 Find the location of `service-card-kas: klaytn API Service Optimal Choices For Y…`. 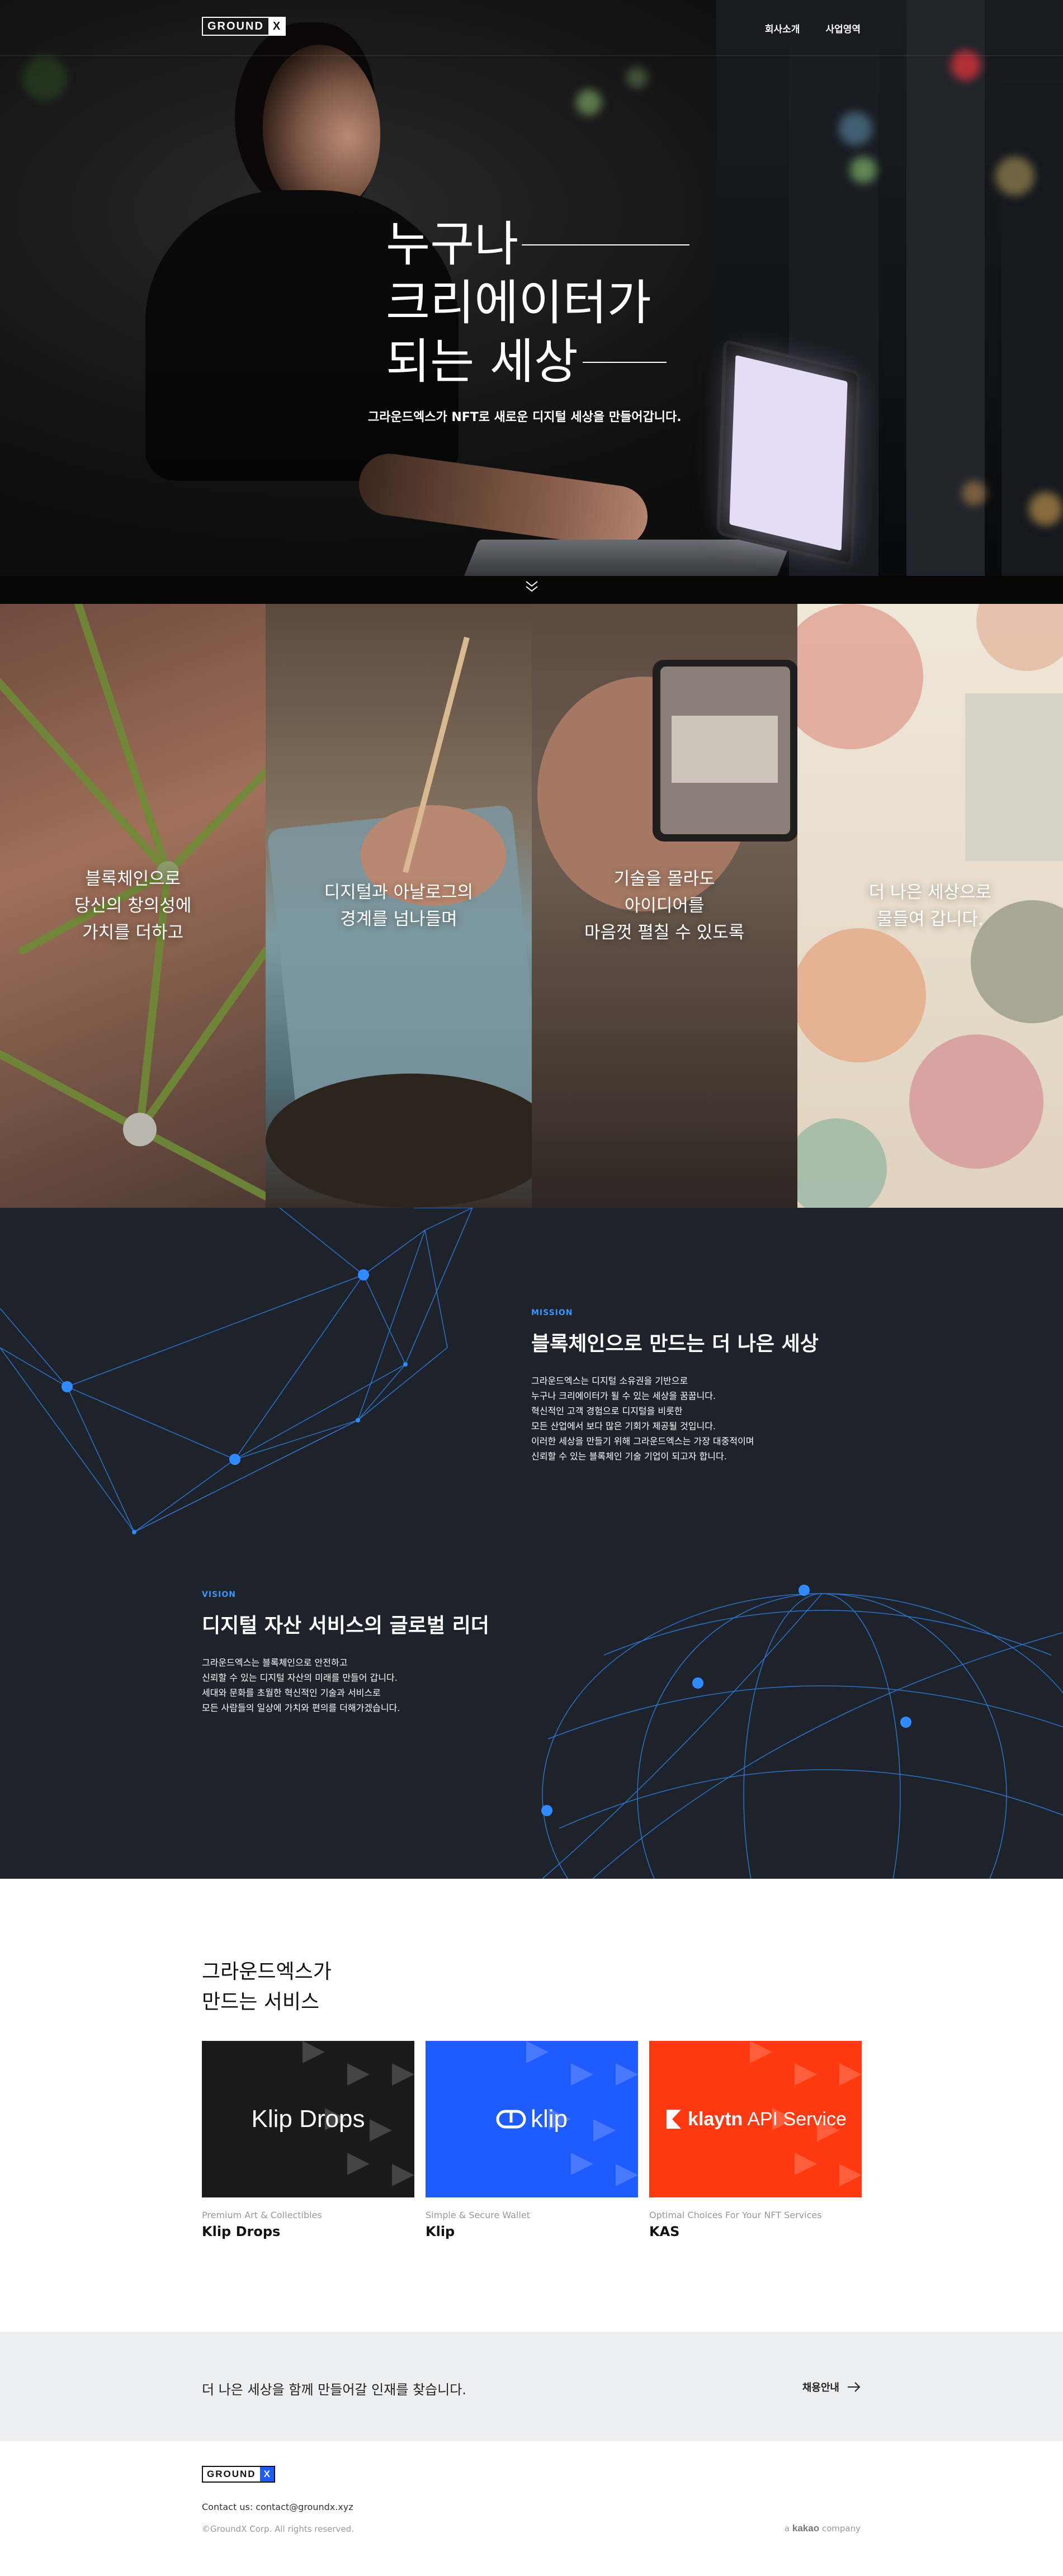

service-card-kas: klaytn API Service Optimal Choices For Y… is located at coordinates (755, 2140).